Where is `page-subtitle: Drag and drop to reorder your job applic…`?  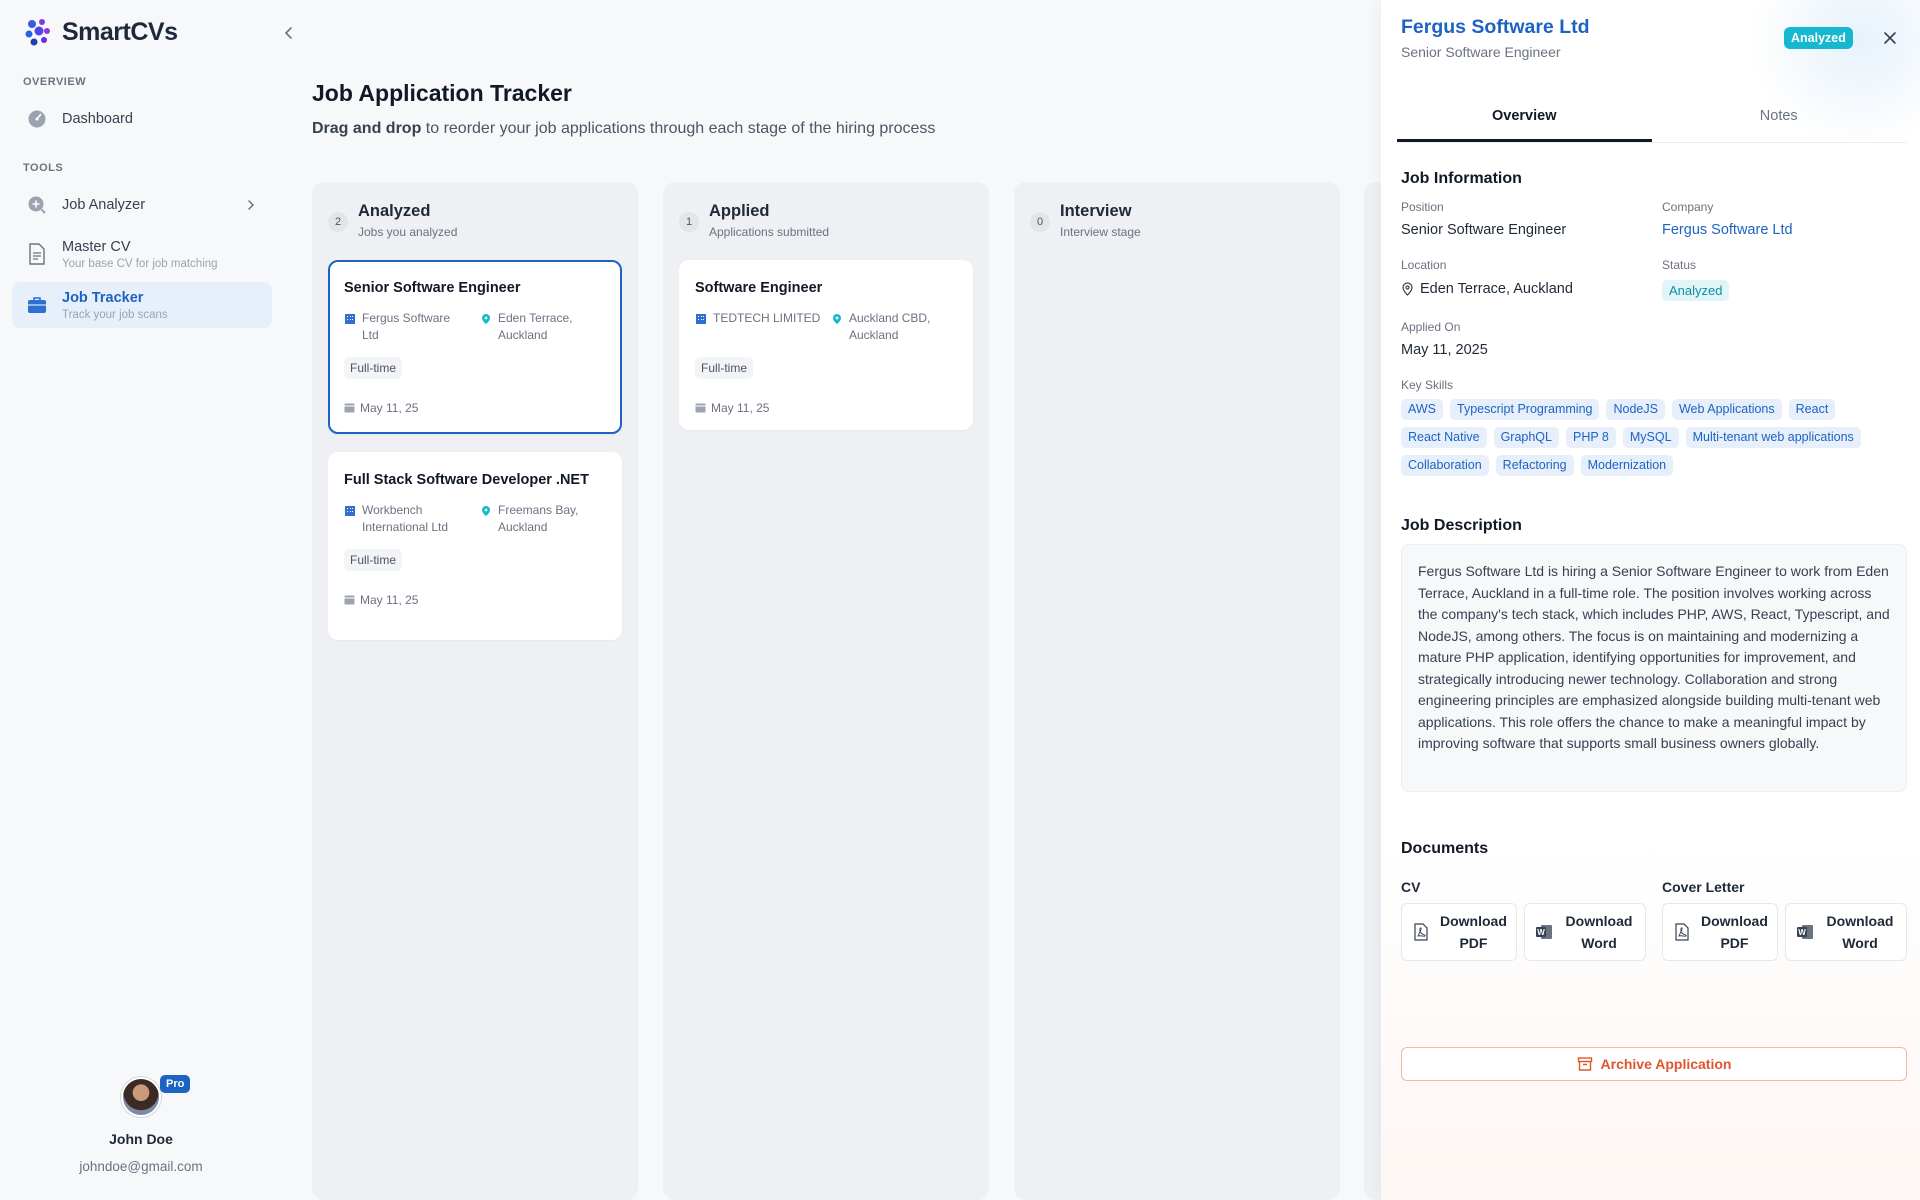 page-subtitle: Drag and drop to reorder your job applic… is located at coordinates (624, 128).